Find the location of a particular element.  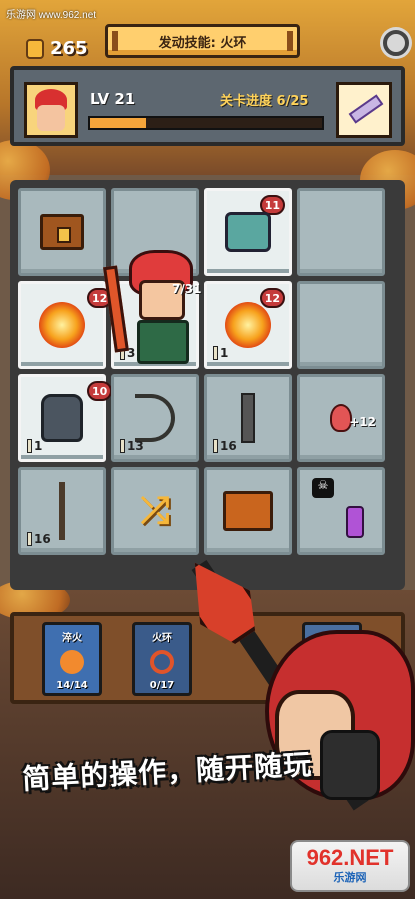

stage-progress-label: 关卡进度 6/25 is located at coordinates (264, 101).